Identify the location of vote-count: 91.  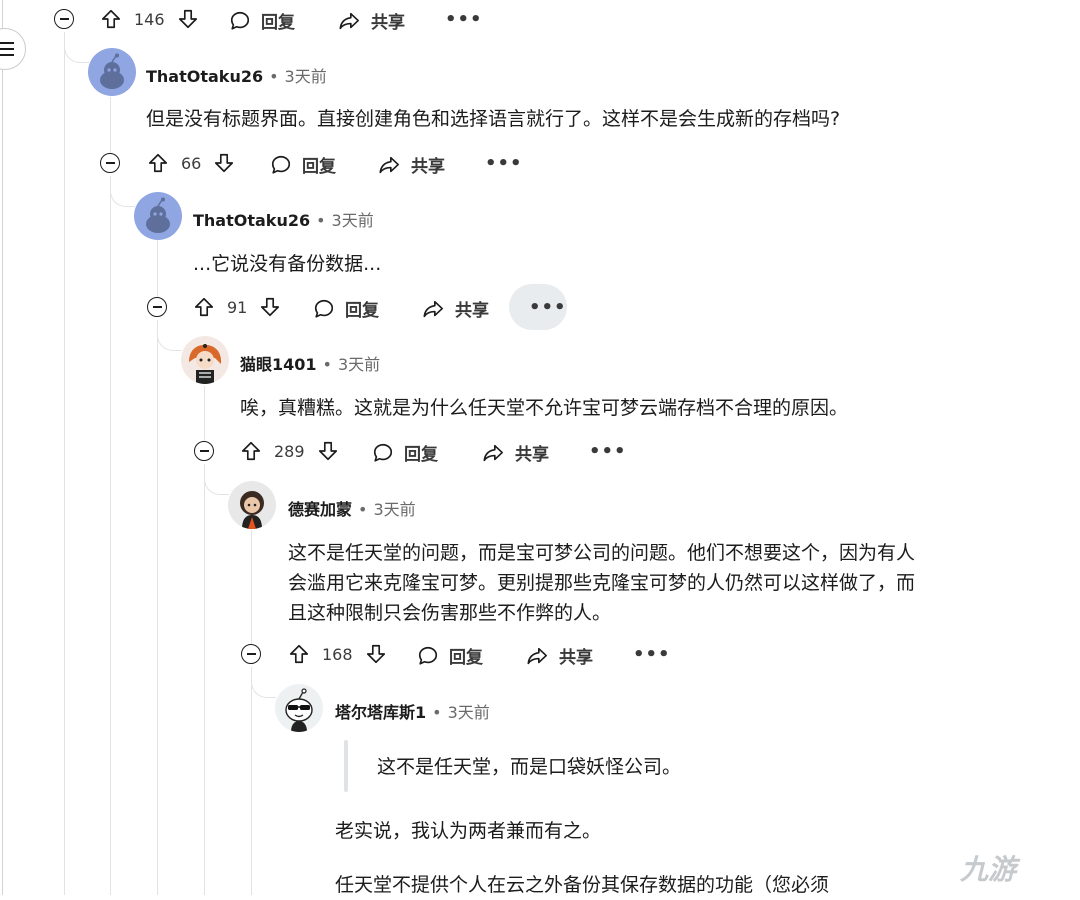
(237, 307).